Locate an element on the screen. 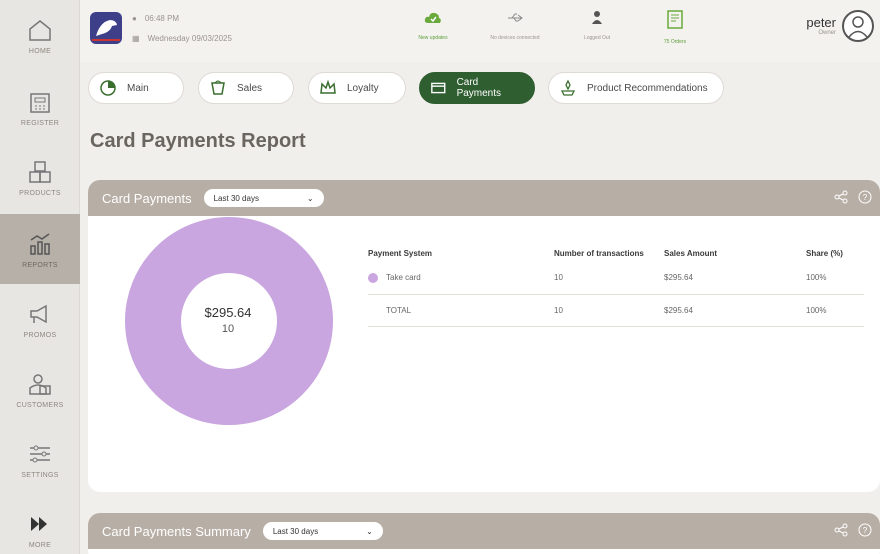  sidebar-item-label: REGISTER is located at coordinates (40, 123).